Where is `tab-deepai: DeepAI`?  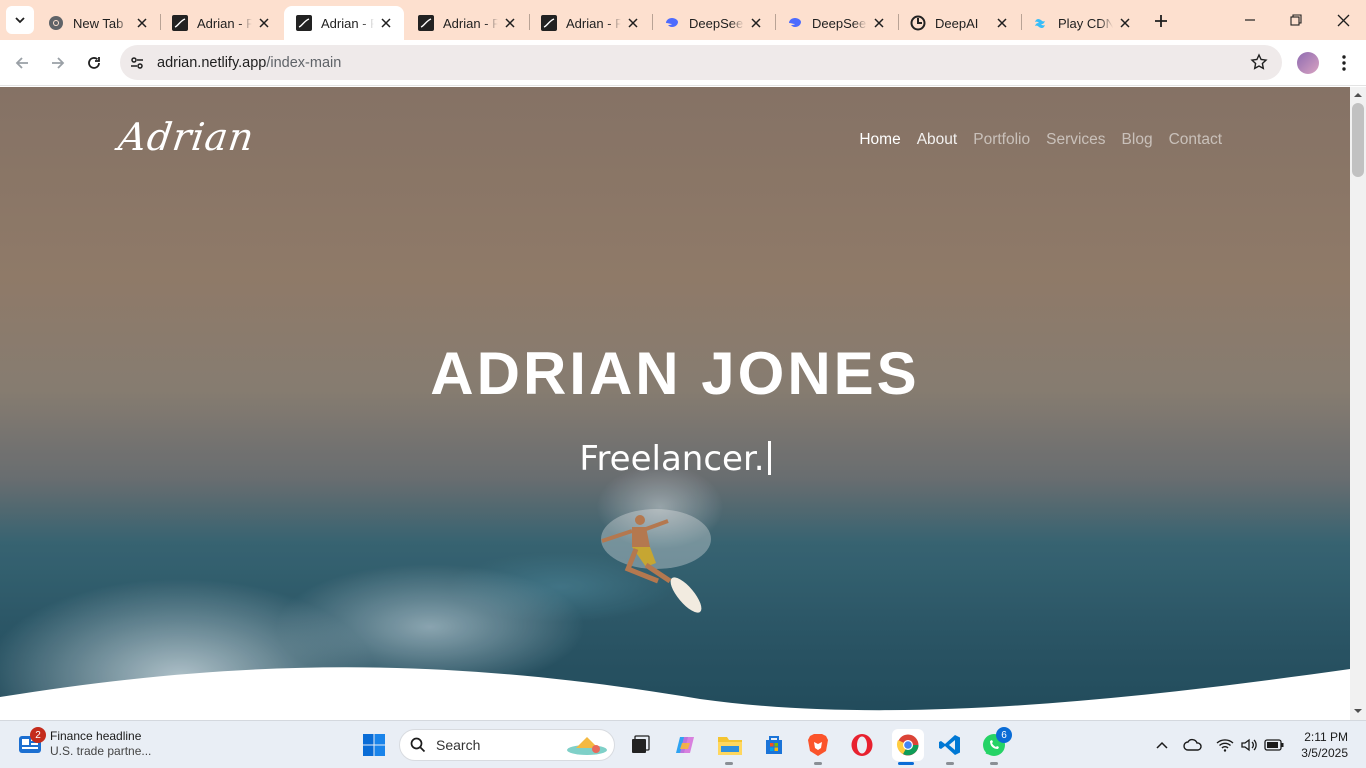 tab-deepai: DeepAI is located at coordinates (959, 23).